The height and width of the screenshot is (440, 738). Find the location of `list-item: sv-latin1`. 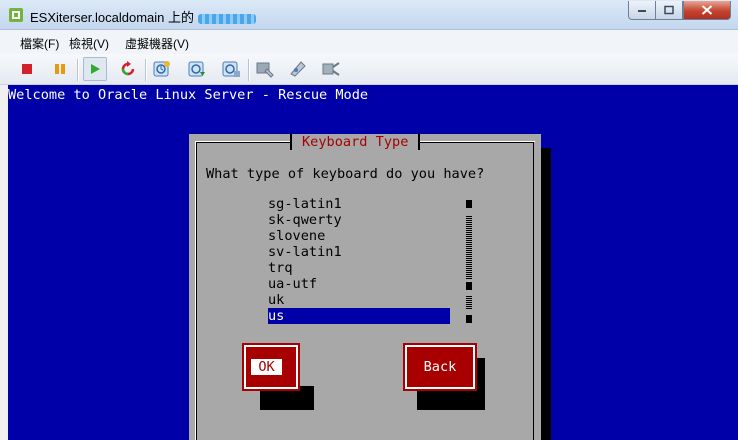

list-item: sv-latin1 is located at coordinates (359, 252).